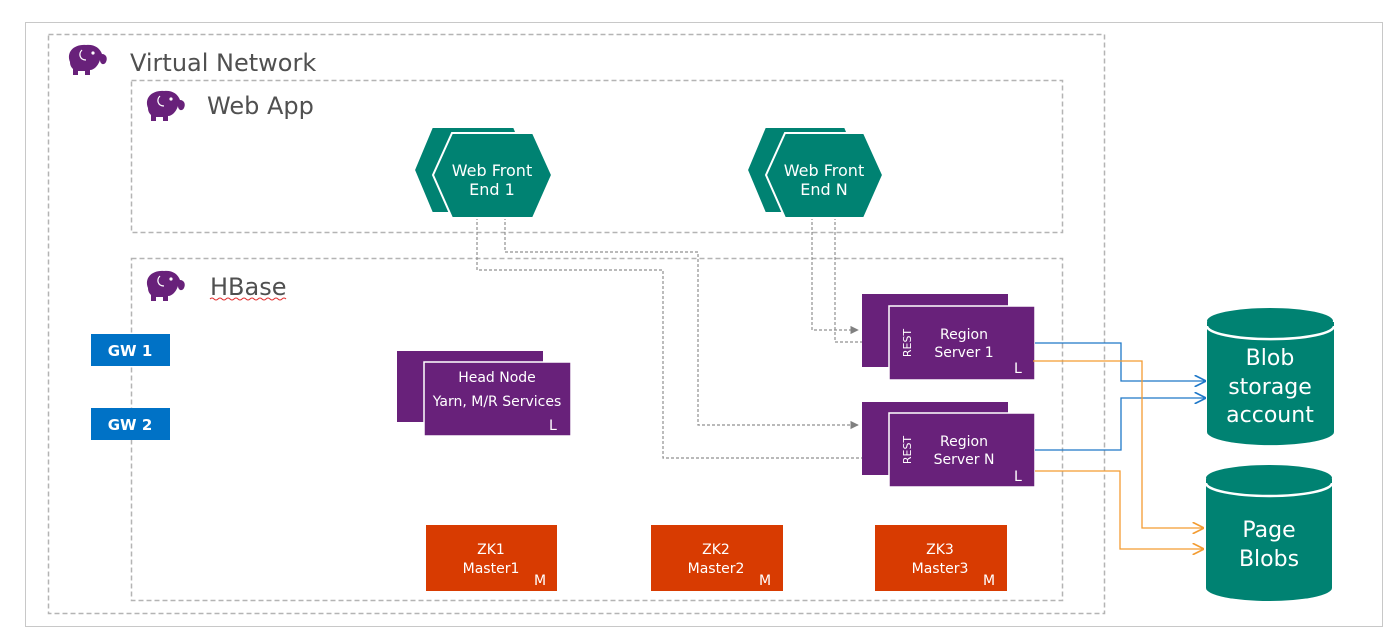 The image size is (1389, 637). What do you see at coordinates (1270, 415) in the screenshot?
I see `blob-label-3: account` at bounding box center [1270, 415].